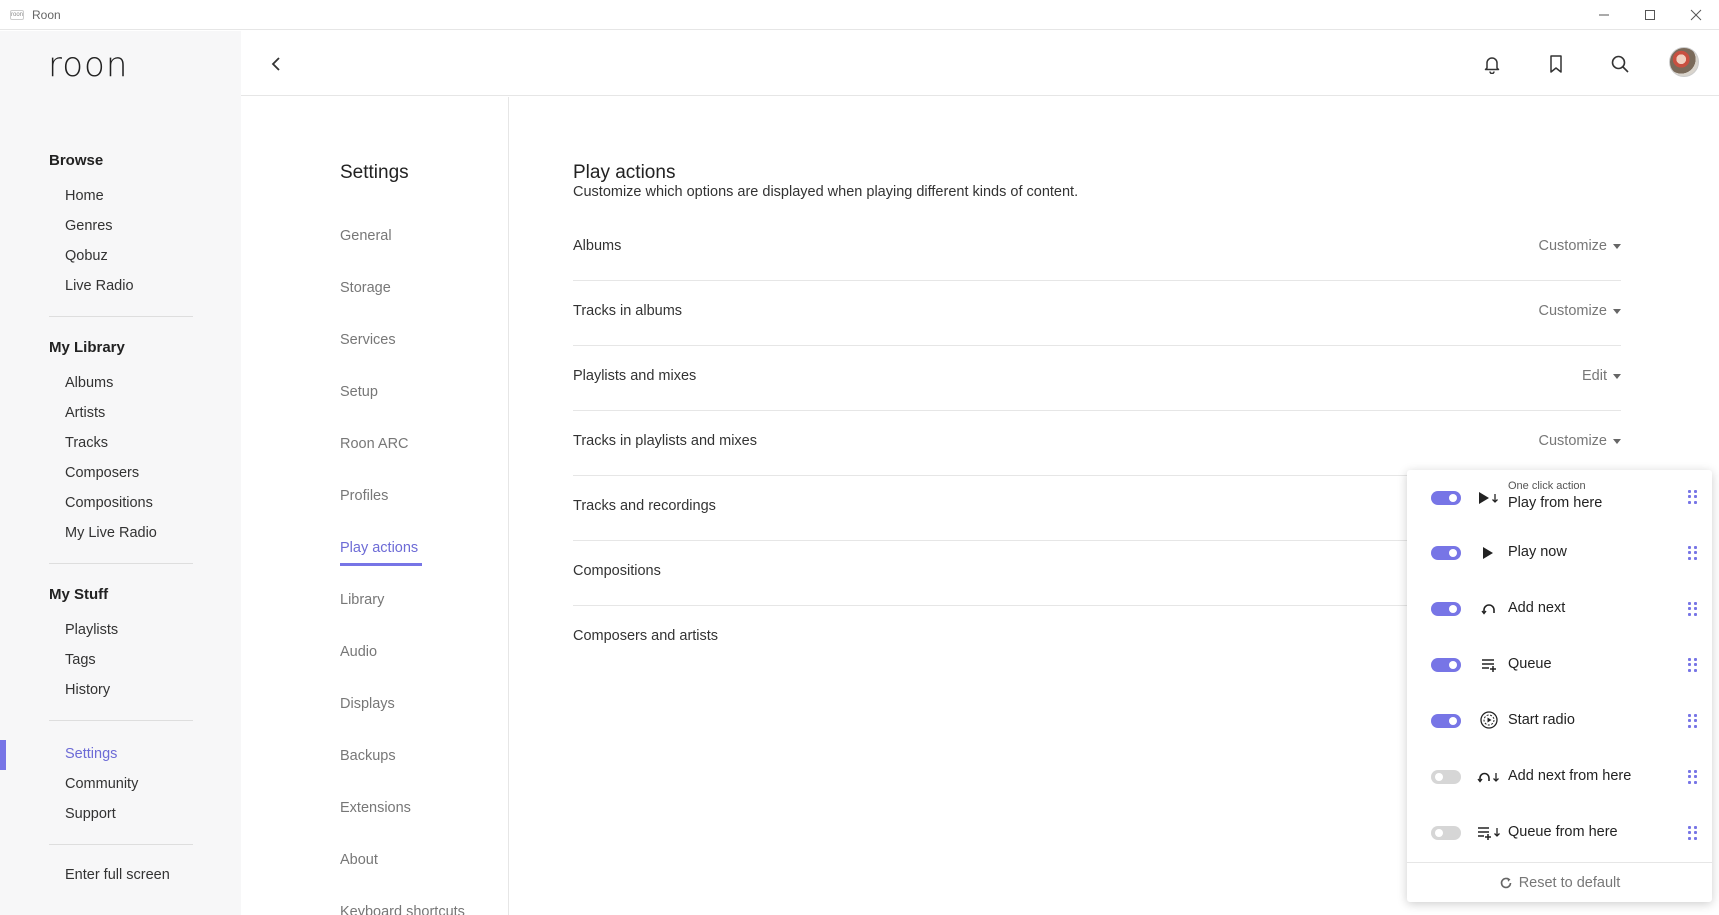  Describe the element at coordinates (368, 340) in the screenshot. I see `settings-item-services: Services` at that location.